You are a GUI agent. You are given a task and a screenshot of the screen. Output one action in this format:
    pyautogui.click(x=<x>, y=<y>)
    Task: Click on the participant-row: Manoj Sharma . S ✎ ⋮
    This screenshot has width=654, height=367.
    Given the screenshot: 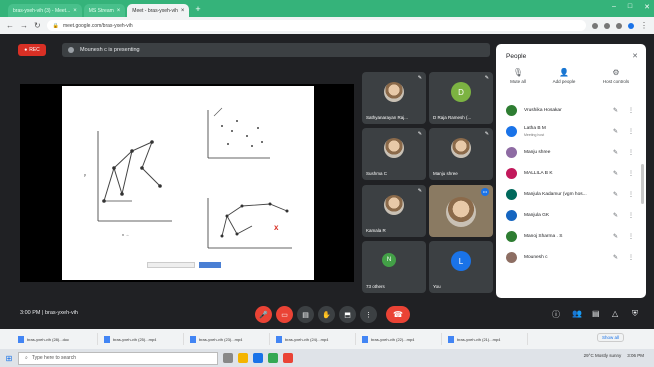 What is the action you would take?
    pyautogui.click(x=571, y=236)
    